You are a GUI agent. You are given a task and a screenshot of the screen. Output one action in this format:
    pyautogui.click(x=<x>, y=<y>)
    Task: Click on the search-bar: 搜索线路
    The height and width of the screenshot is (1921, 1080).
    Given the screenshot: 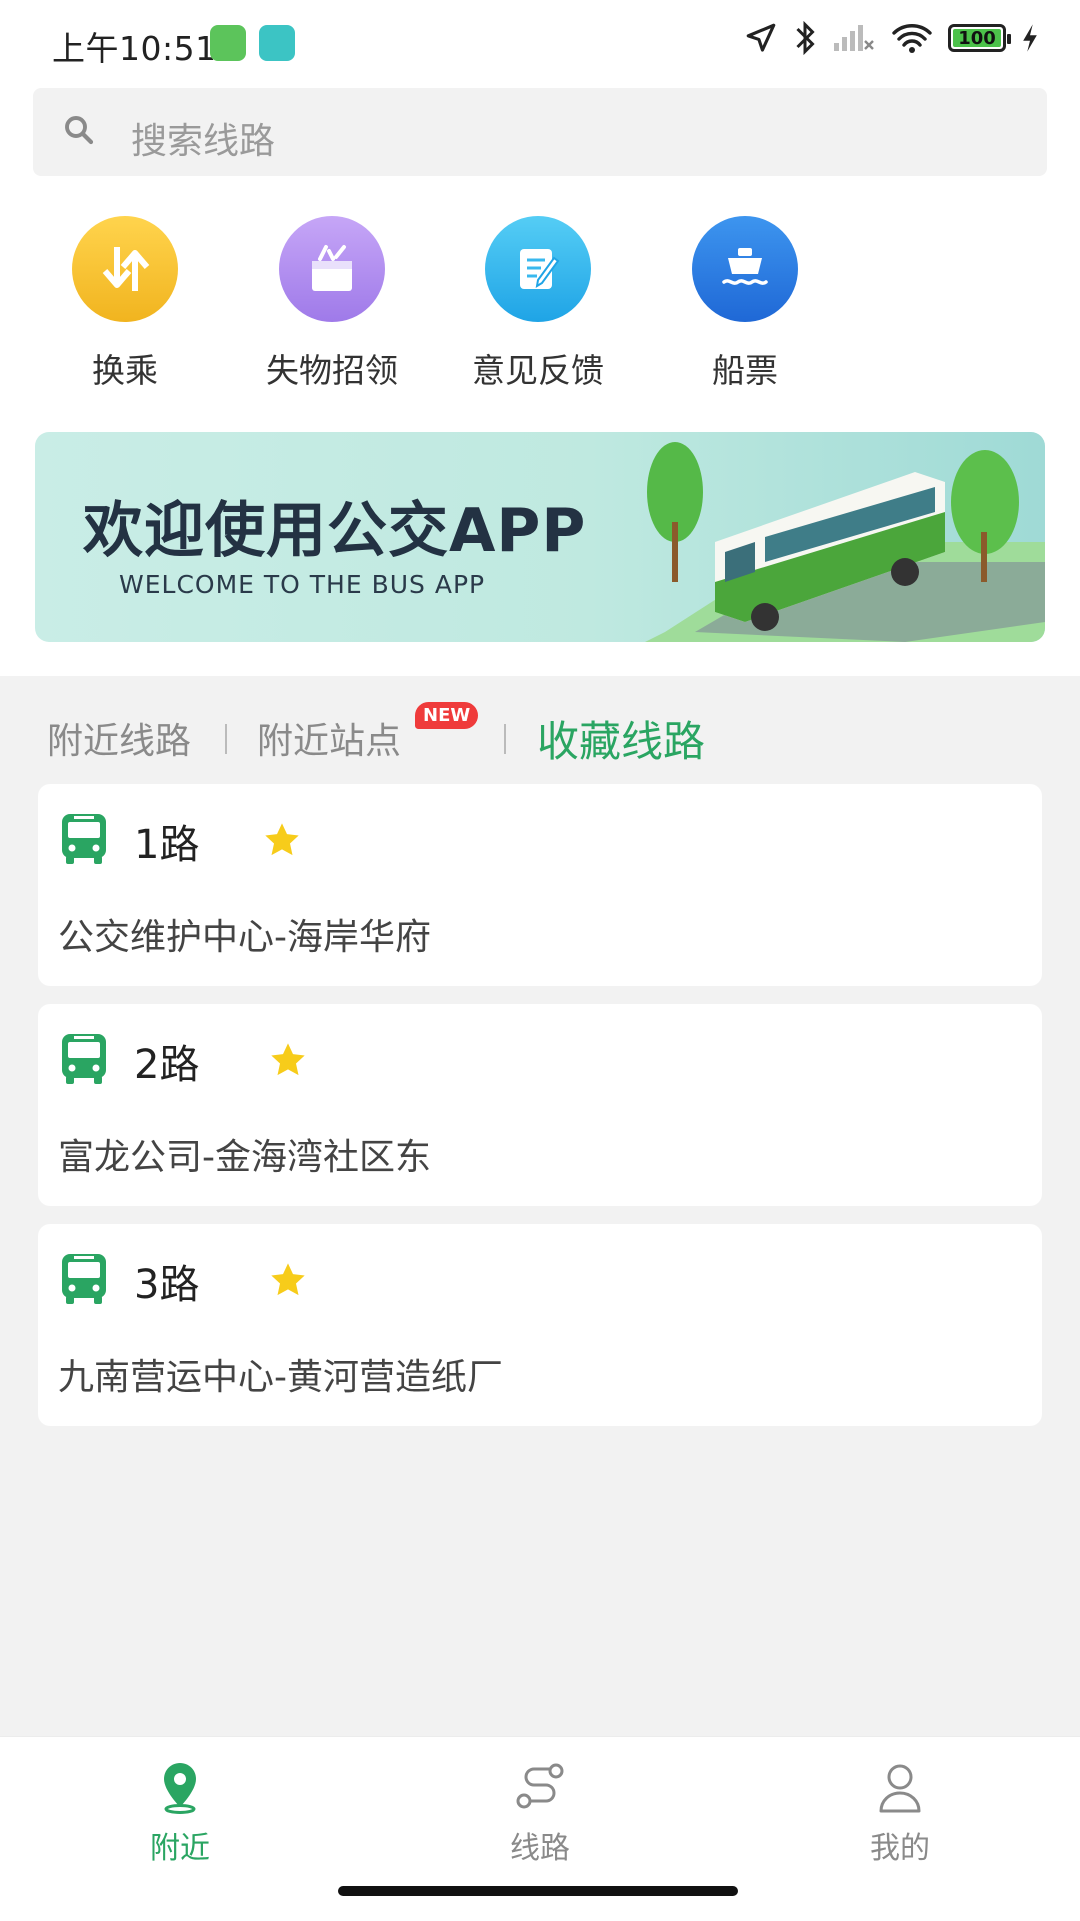 What is the action you would take?
    pyautogui.click(x=540, y=132)
    